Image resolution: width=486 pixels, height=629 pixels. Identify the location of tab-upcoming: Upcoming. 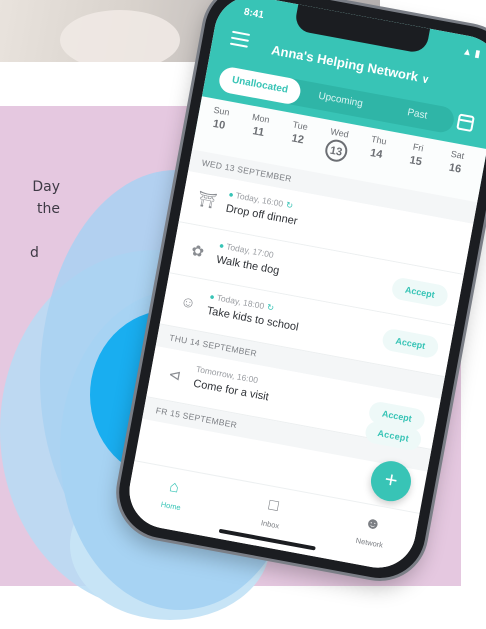
(340, 101).